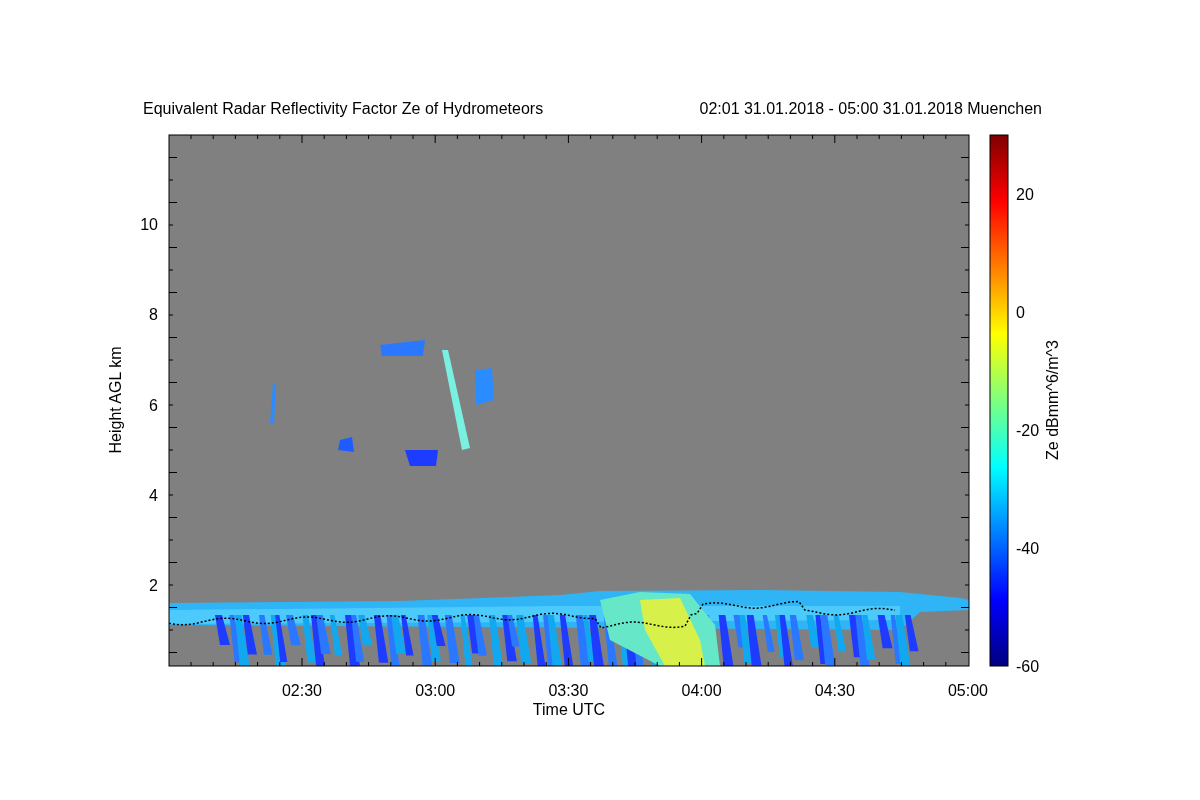 This screenshot has height=800, width=1200. I want to click on x-tick-label: 03:00, so click(435, 690).